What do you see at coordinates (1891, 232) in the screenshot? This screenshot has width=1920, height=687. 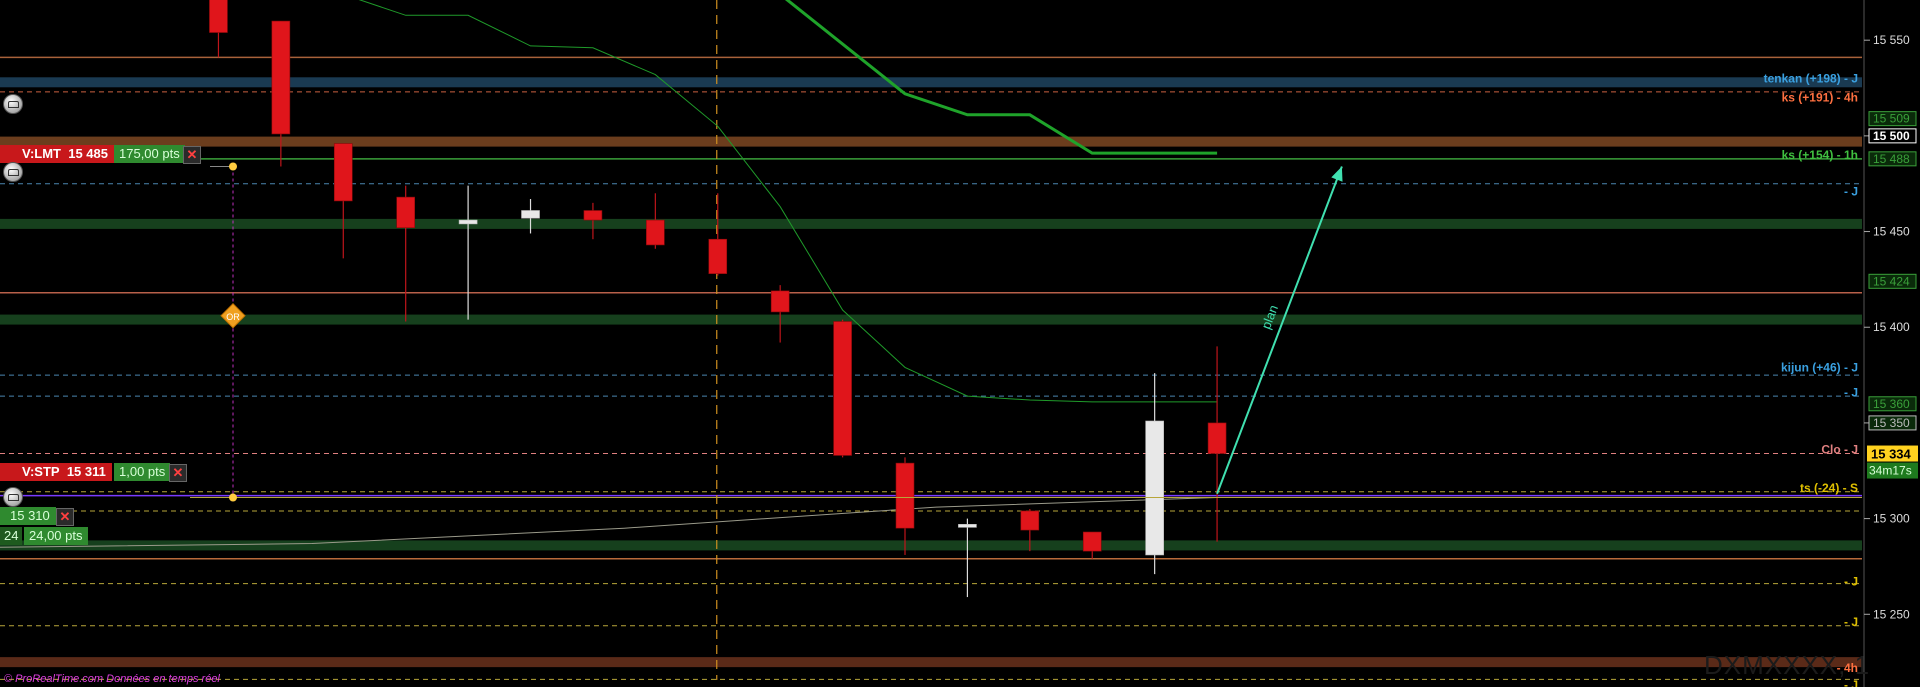 I see `y-axis-tick-label: 15 450` at bounding box center [1891, 232].